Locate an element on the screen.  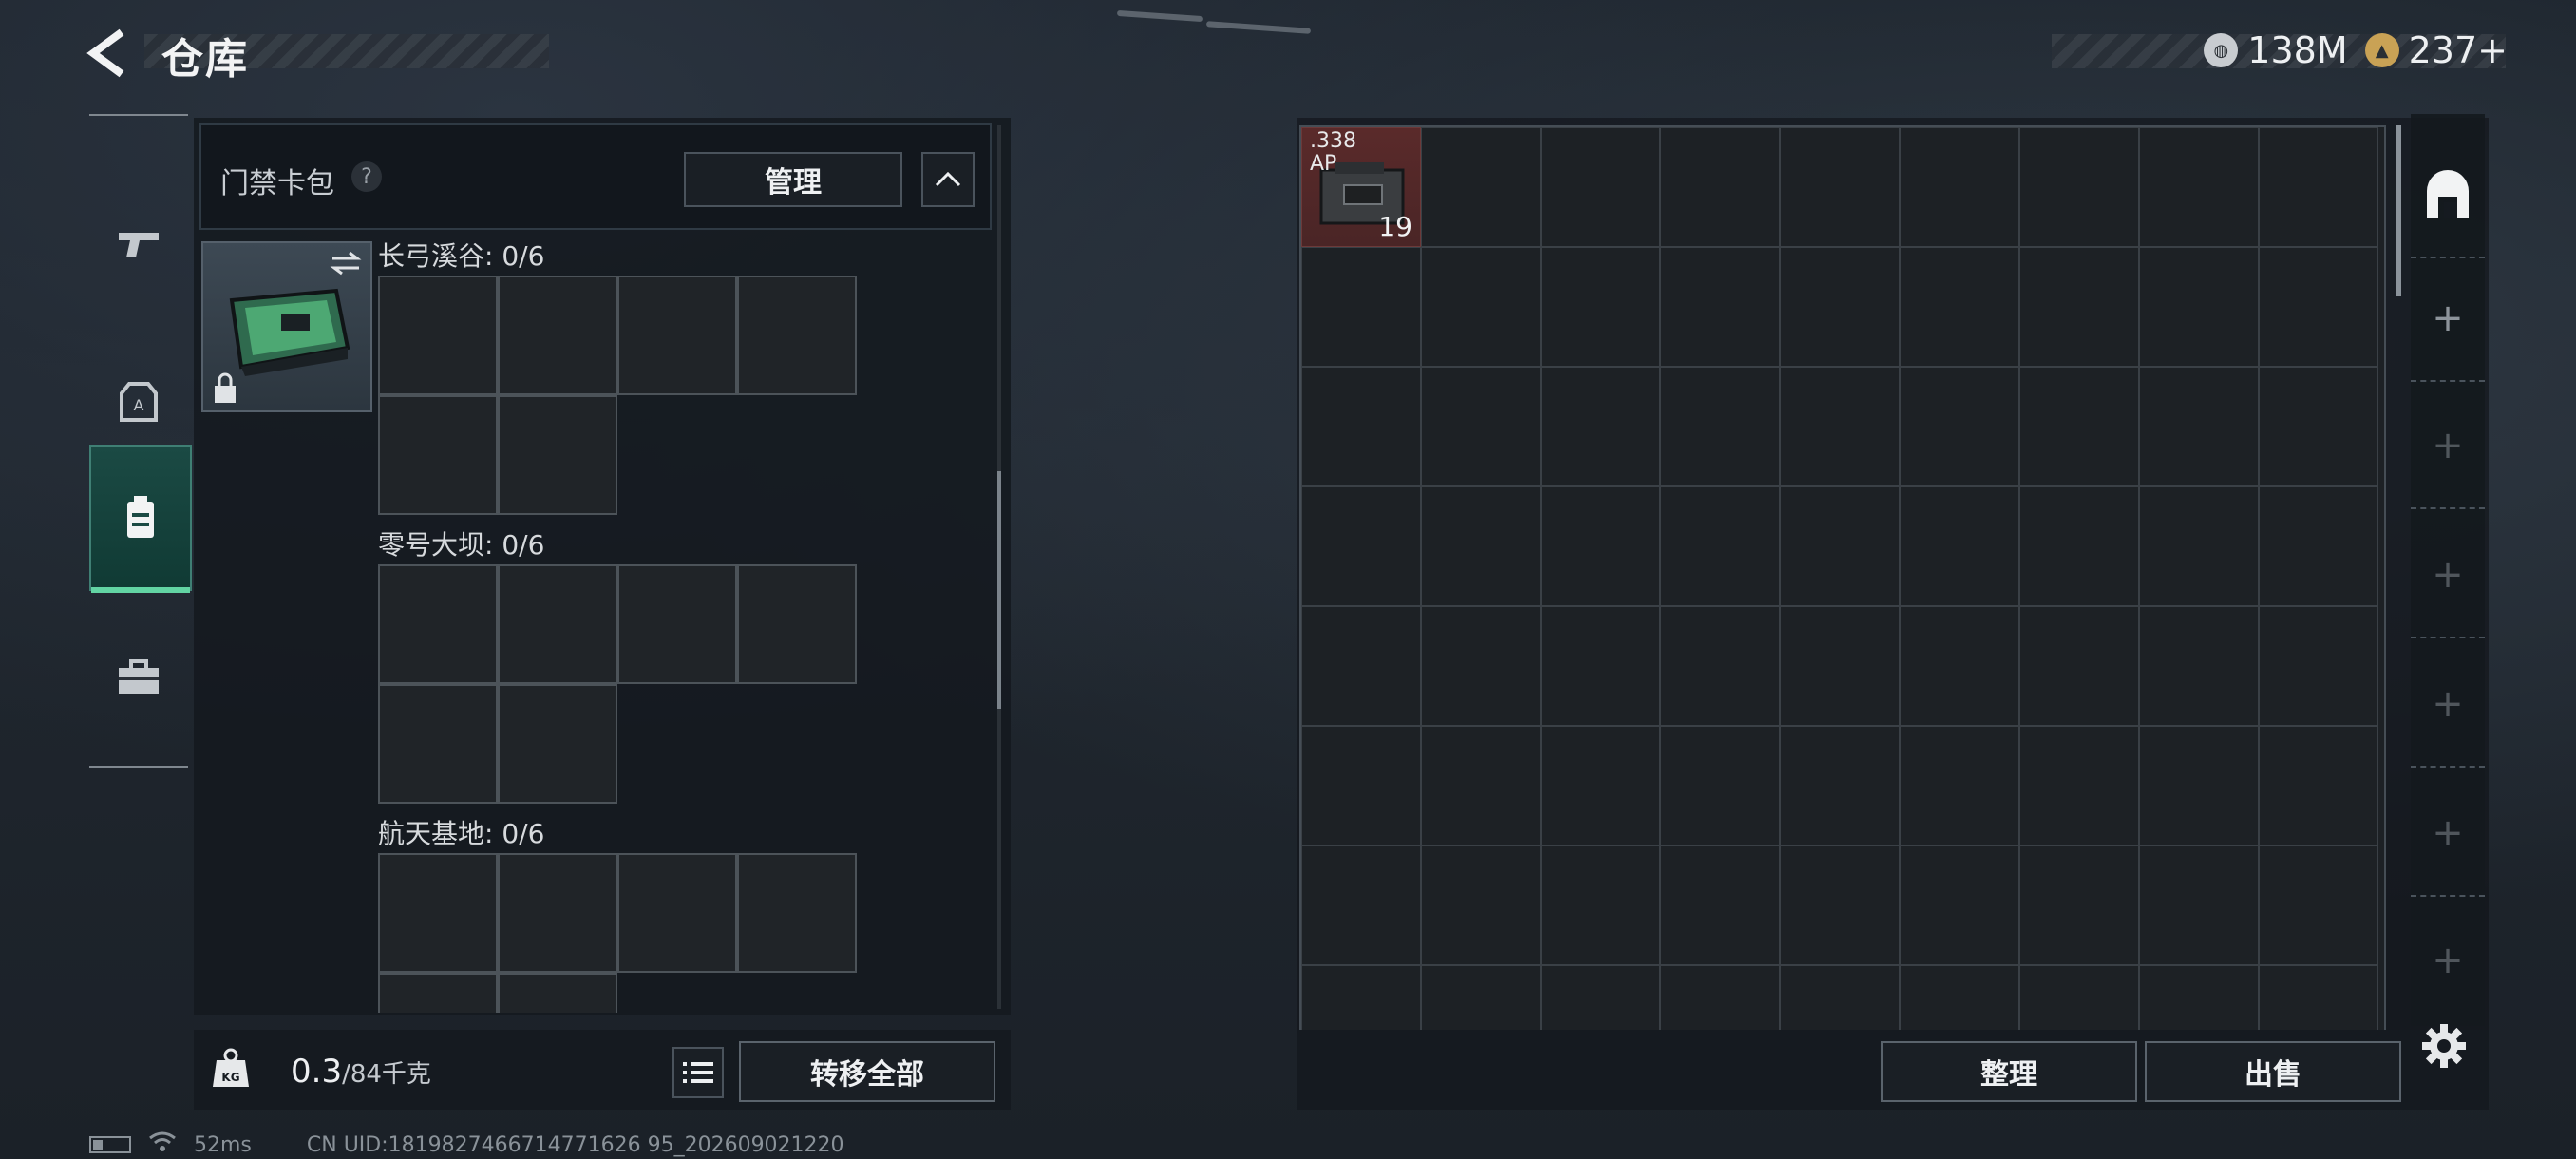
nav-item-tools is located at coordinates (138, 677).